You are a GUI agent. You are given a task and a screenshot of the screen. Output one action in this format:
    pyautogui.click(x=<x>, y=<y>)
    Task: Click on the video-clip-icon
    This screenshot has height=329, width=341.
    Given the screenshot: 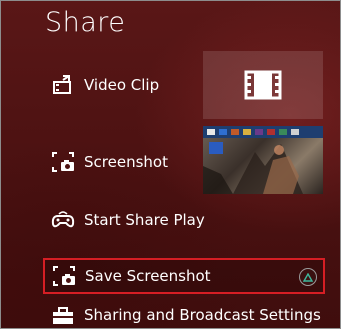 What is the action you would take?
    pyautogui.click(x=63, y=85)
    